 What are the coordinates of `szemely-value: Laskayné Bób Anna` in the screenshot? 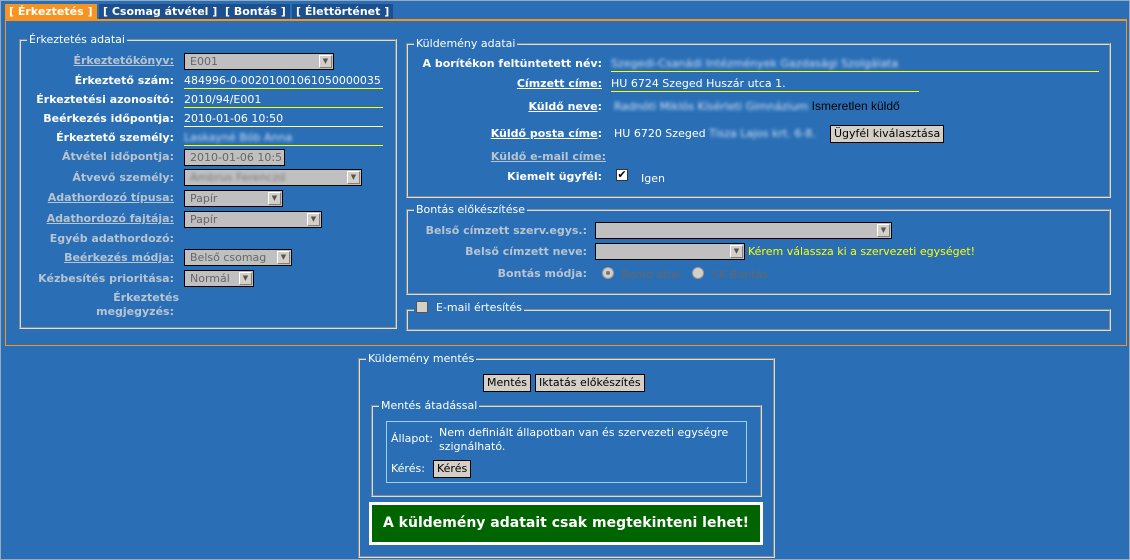 It's located at (283, 138).